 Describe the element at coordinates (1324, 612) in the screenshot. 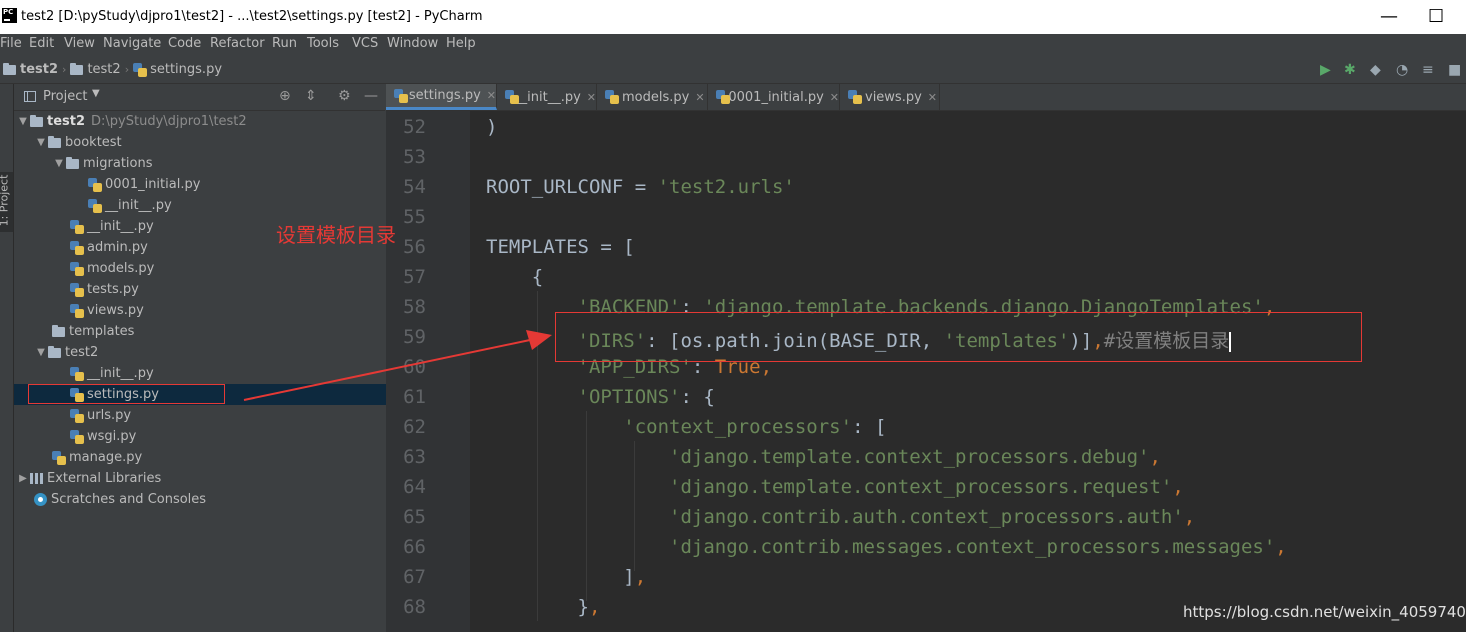

I see `watermark: https://blog.csdn.net/weixin_40597409` at that location.